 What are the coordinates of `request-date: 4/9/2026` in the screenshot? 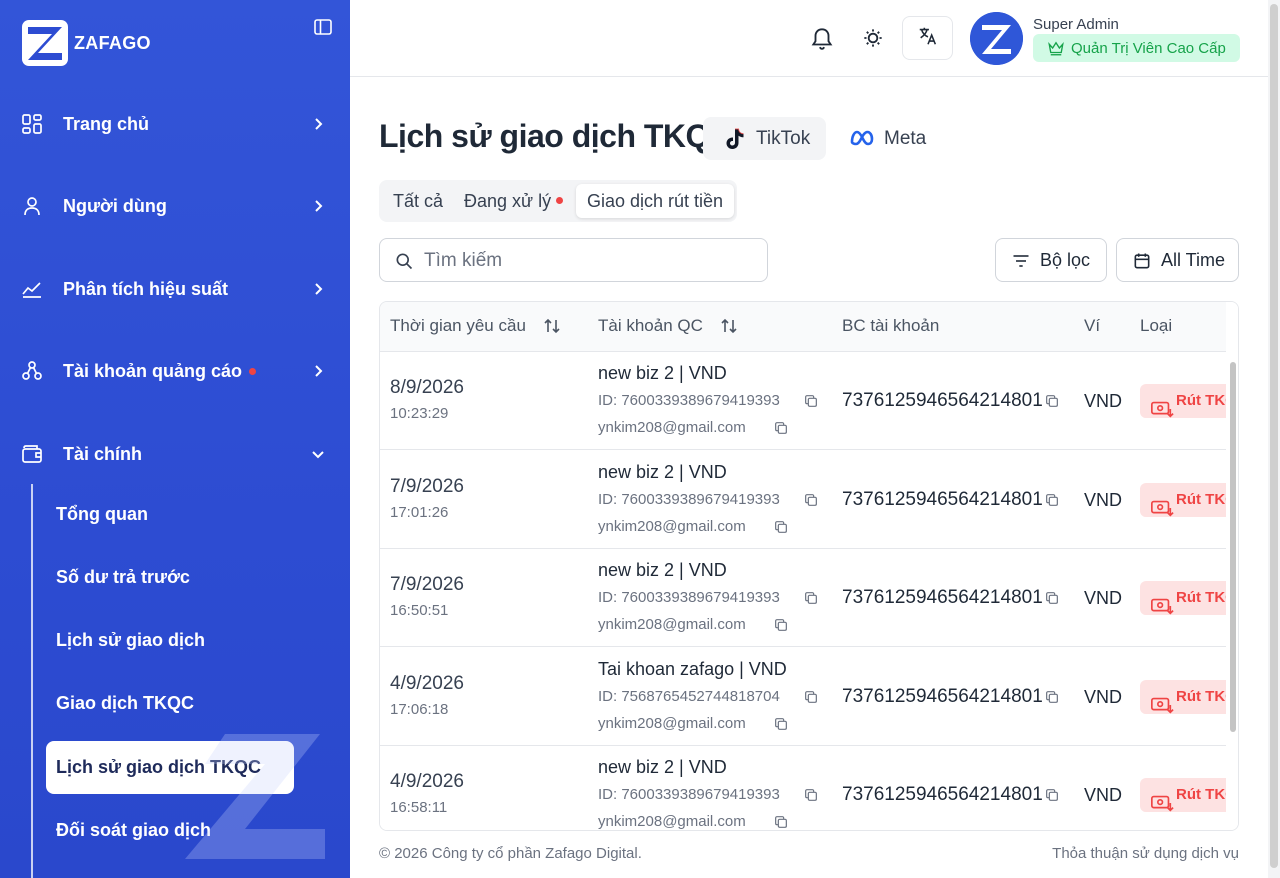 It's located at (427, 683).